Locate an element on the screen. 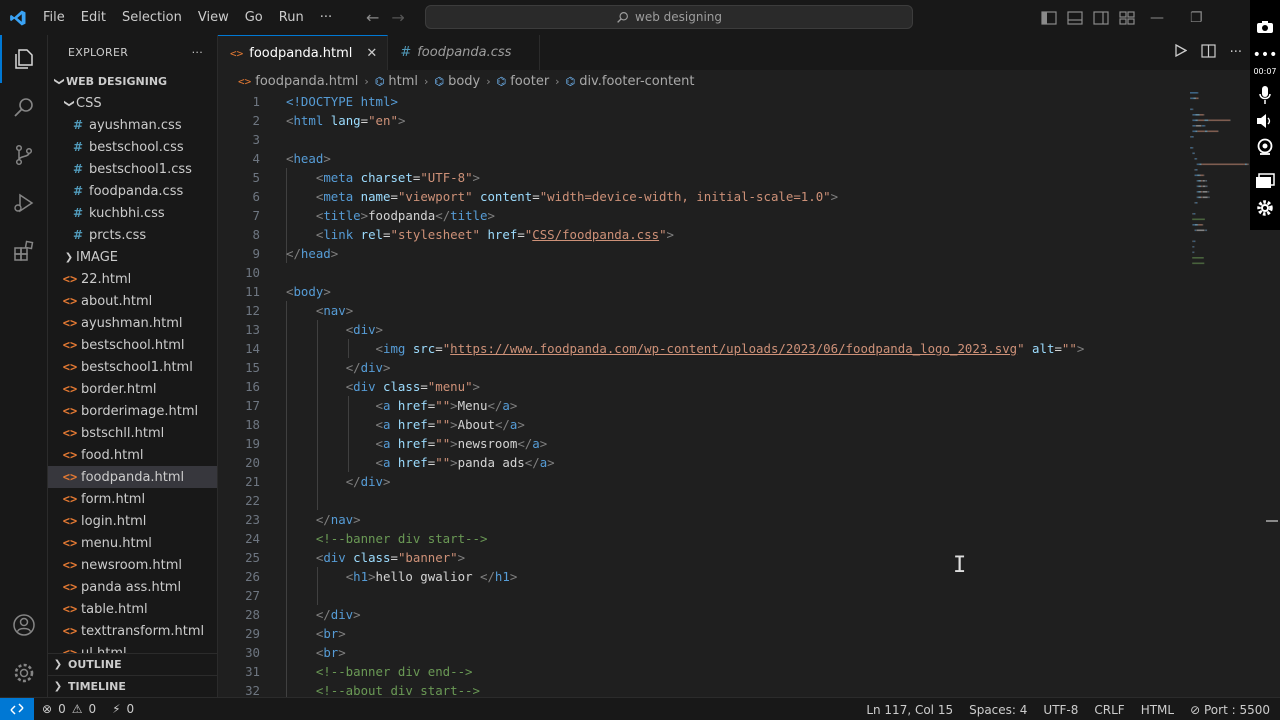 This screenshot has height=720, width=1280. end-of-line: CRLF is located at coordinates (1109, 710).